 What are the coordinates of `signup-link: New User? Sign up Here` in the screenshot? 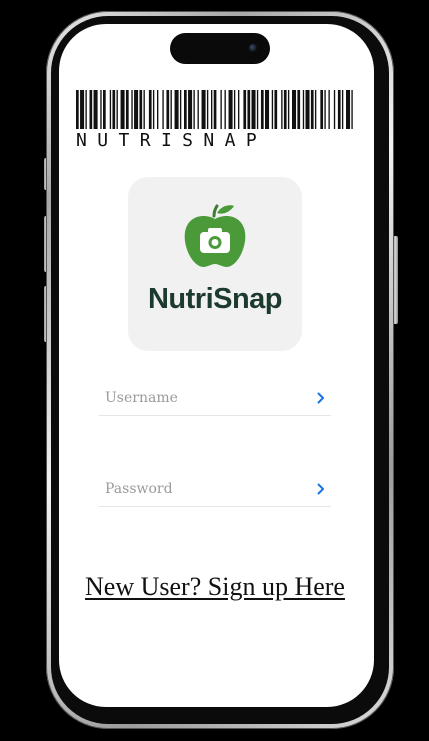 It's located at (215, 587).